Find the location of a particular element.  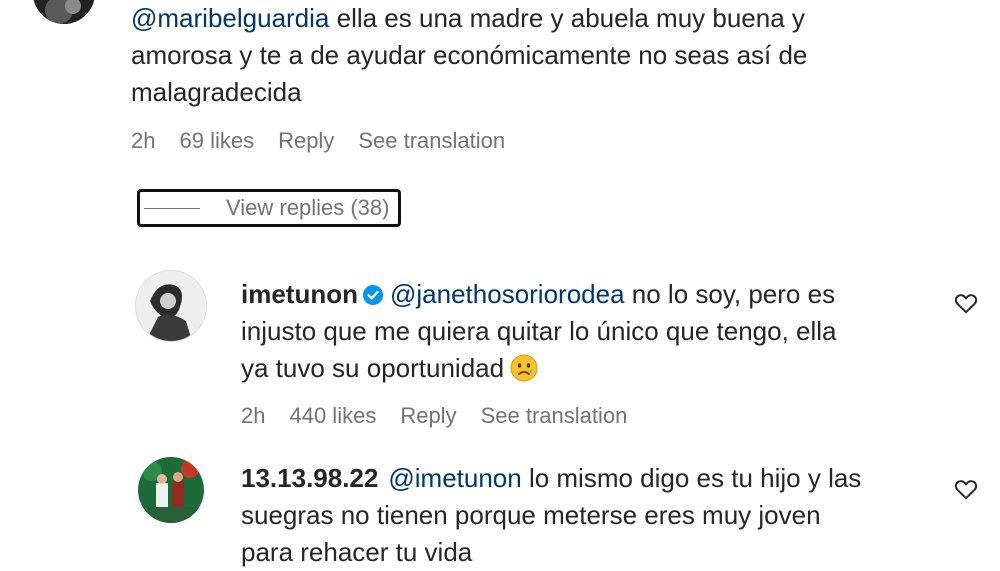

verified-badge-icon is located at coordinates (373, 292).